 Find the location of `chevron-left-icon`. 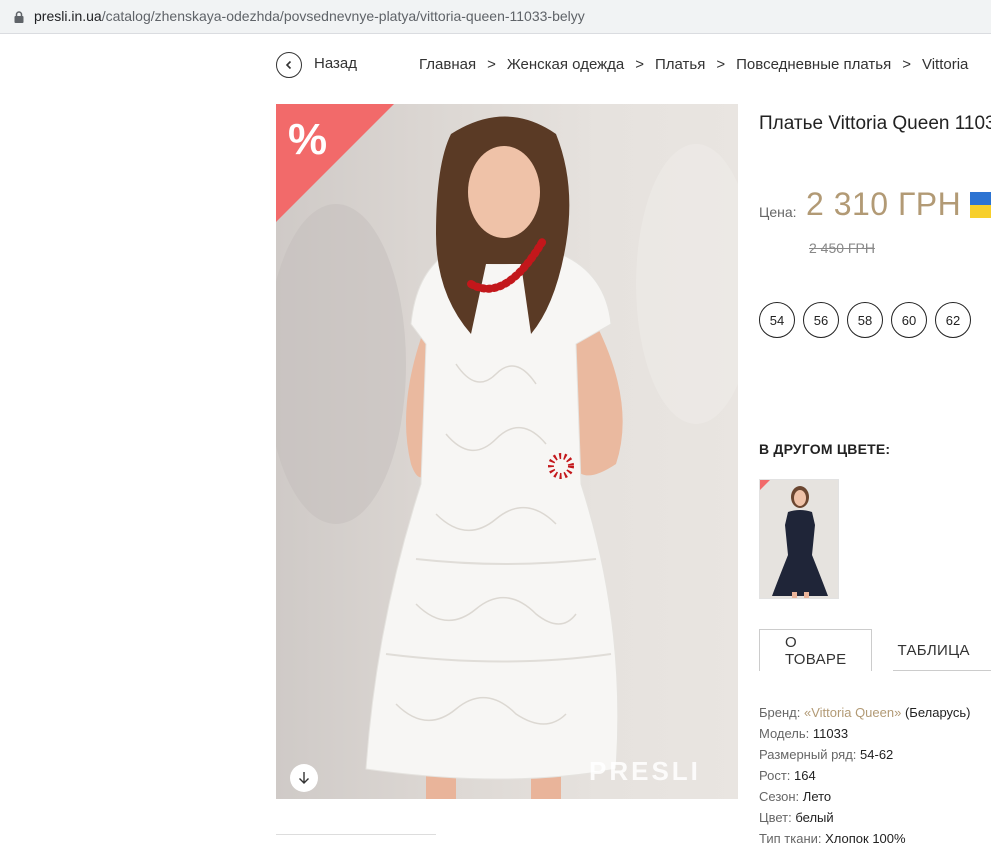

chevron-left-icon is located at coordinates (288, 65).